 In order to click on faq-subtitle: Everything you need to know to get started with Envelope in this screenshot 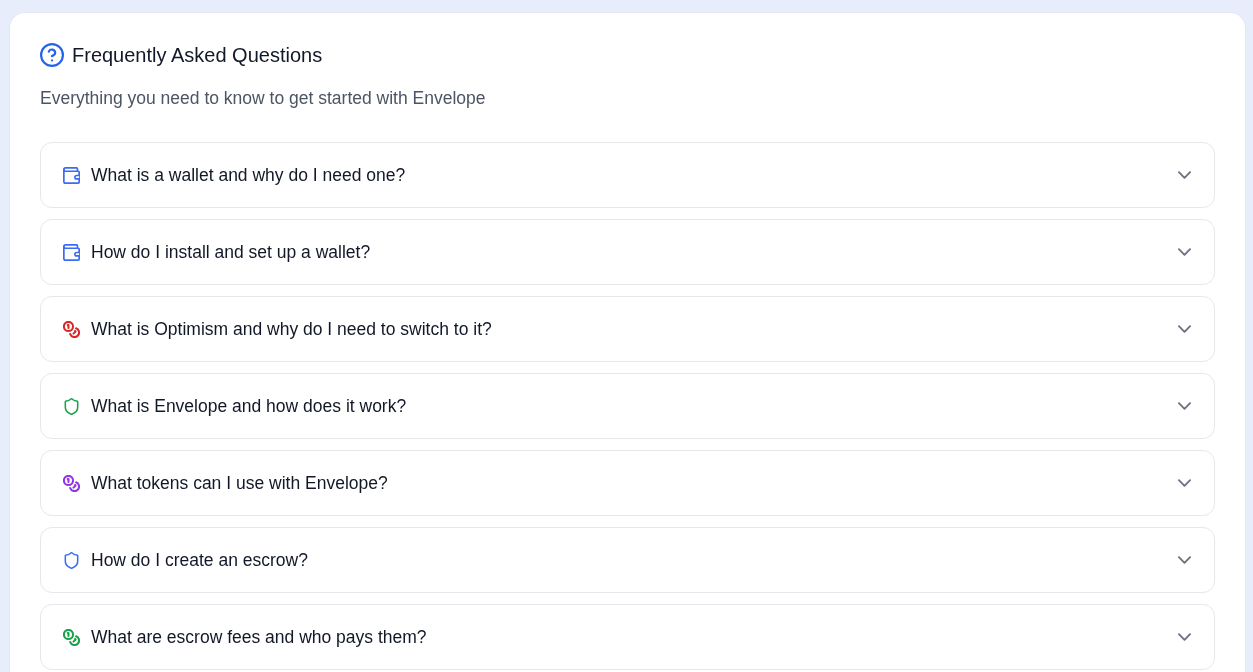, I will do `click(263, 98)`.